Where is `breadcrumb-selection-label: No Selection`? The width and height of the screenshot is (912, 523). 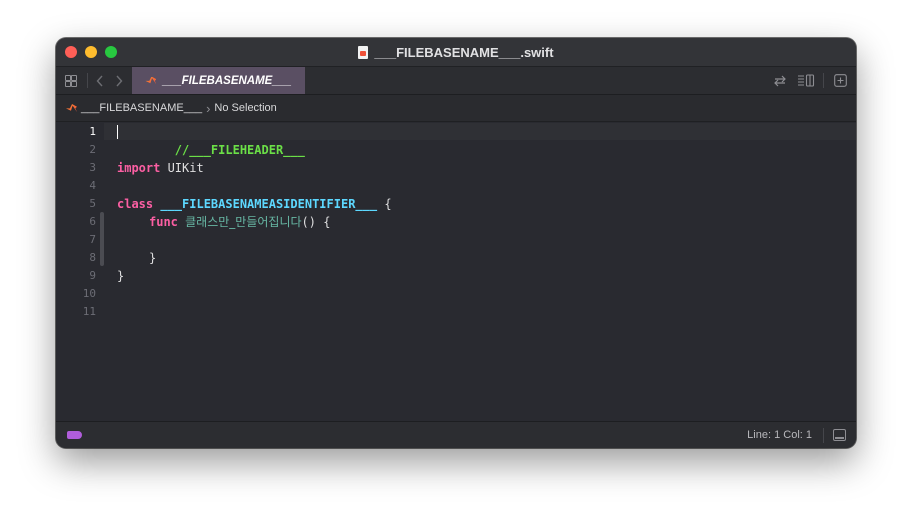 breadcrumb-selection-label: No Selection is located at coordinates (245, 108).